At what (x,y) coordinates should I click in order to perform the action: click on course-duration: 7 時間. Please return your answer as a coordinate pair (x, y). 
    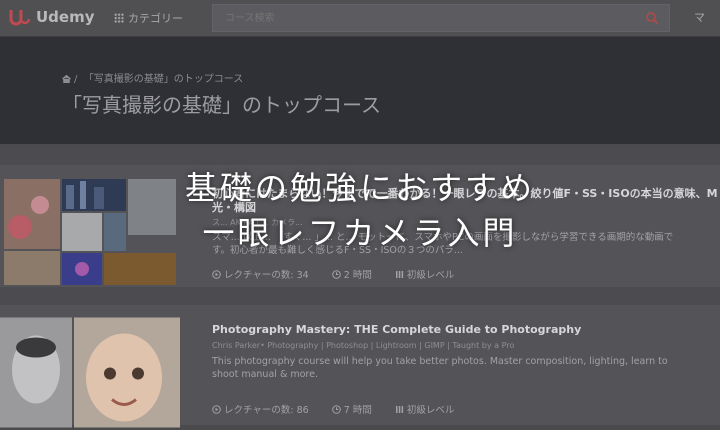
    Looking at the image, I should click on (356, 410).